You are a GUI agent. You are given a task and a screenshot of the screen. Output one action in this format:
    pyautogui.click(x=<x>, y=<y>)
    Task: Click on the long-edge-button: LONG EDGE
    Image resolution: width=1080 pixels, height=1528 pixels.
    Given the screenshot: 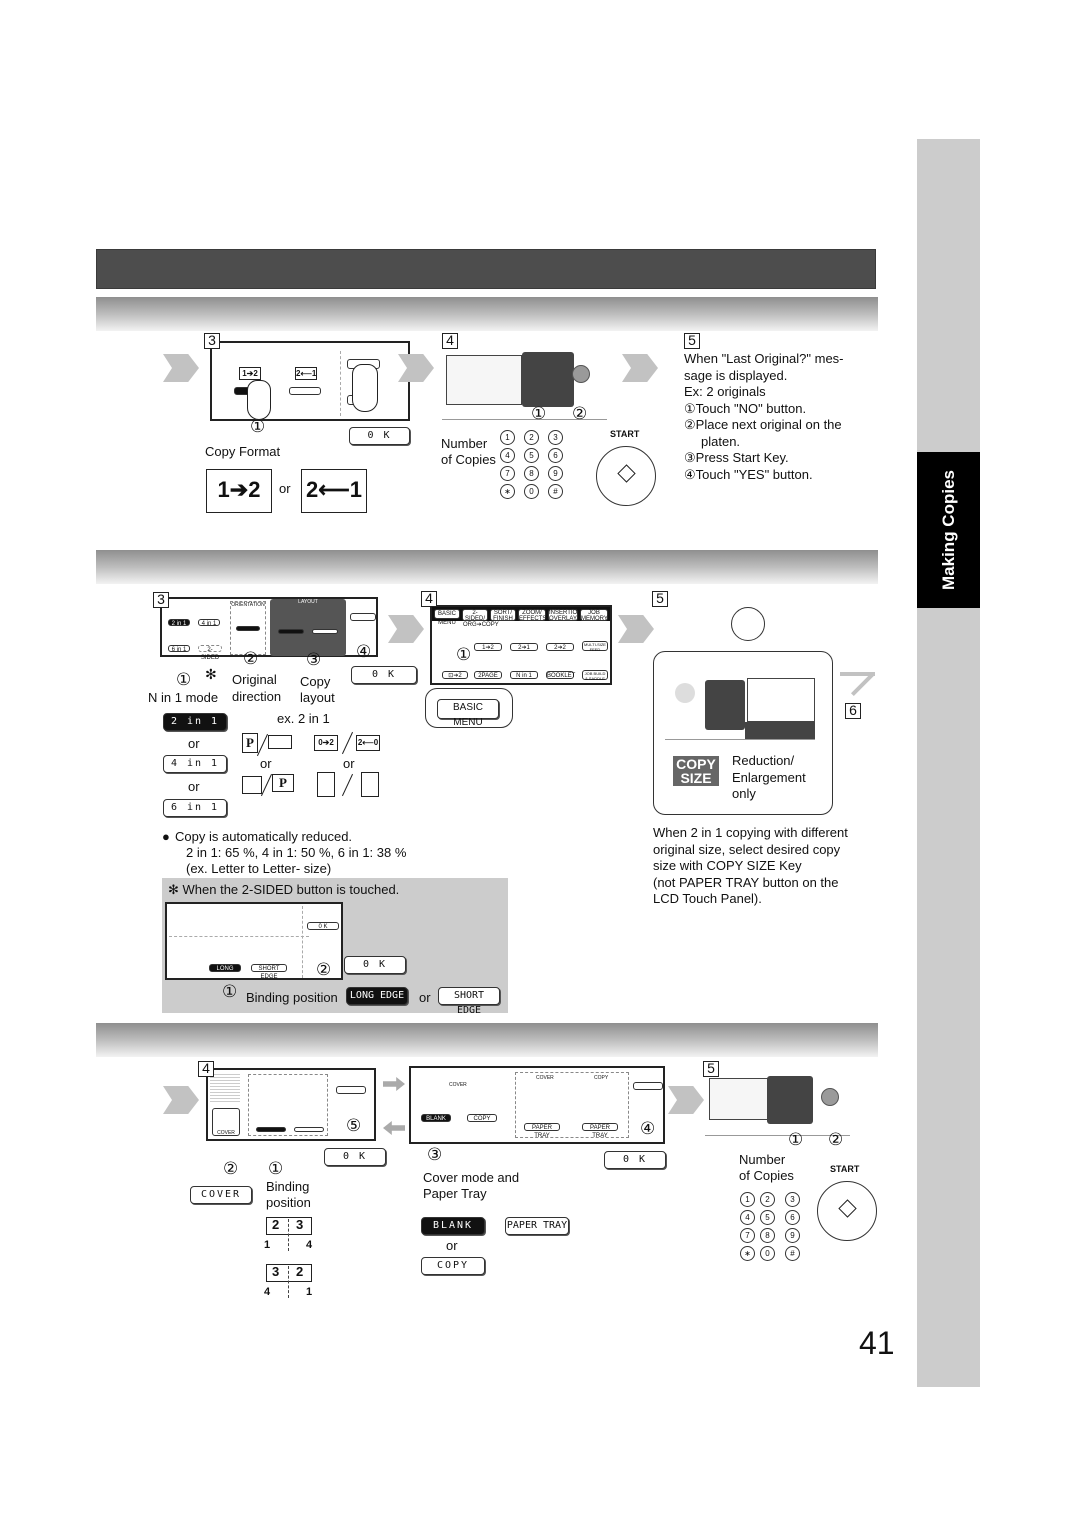 What is the action you would take?
    pyautogui.click(x=377, y=996)
    